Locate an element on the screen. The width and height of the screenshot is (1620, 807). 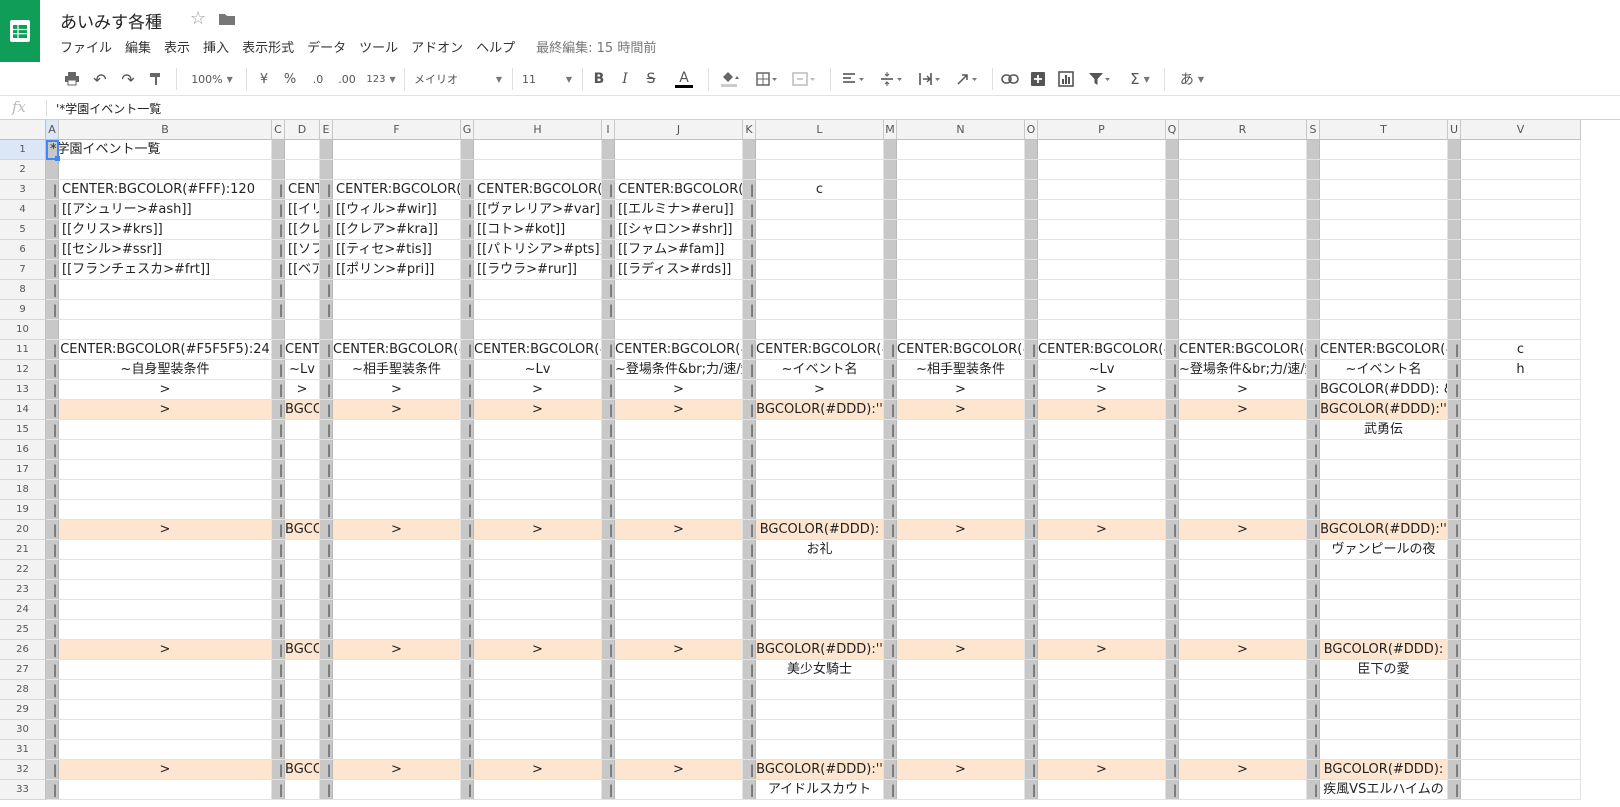
cell-pipe-a7: | is located at coordinates (55, 270).